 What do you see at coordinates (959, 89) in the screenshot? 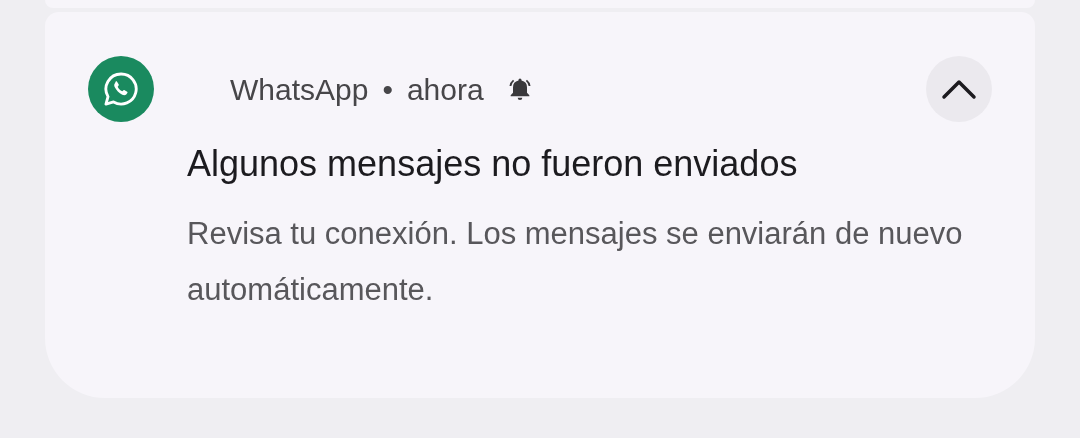
I see `chevron-icon` at bounding box center [959, 89].